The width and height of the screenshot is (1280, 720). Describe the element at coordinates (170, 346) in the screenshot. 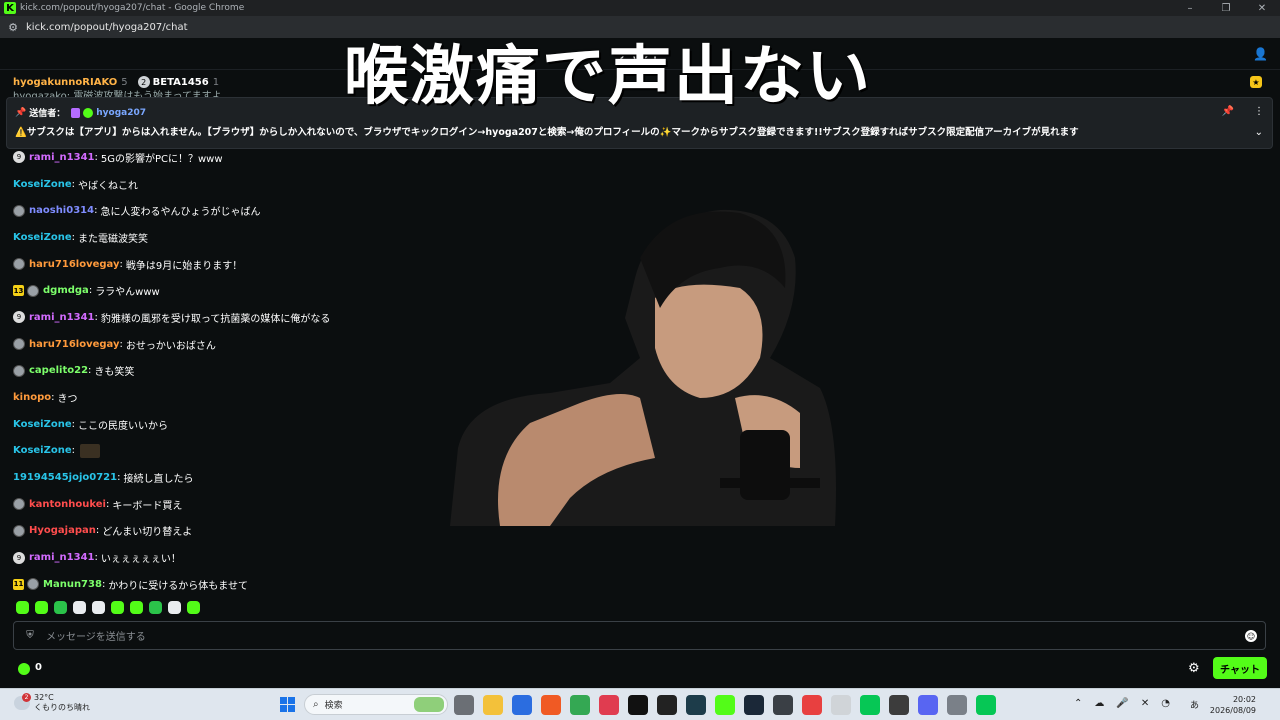

I see `chat-text: おせっかいおばさん` at that location.